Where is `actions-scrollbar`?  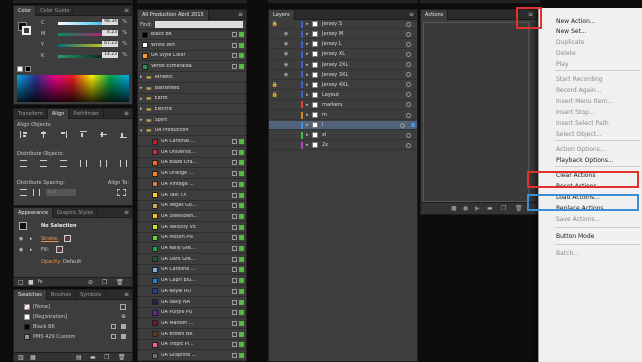 actions-scrollbar is located at coordinates (534, 112).